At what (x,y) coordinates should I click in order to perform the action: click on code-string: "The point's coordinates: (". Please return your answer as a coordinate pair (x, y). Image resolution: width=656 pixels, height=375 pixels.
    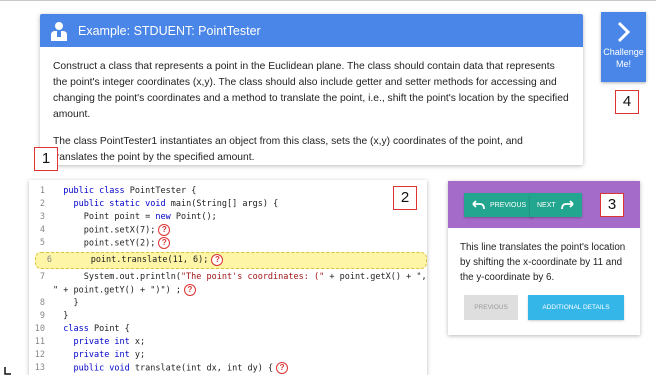
    Looking at the image, I should click on (252, 277).